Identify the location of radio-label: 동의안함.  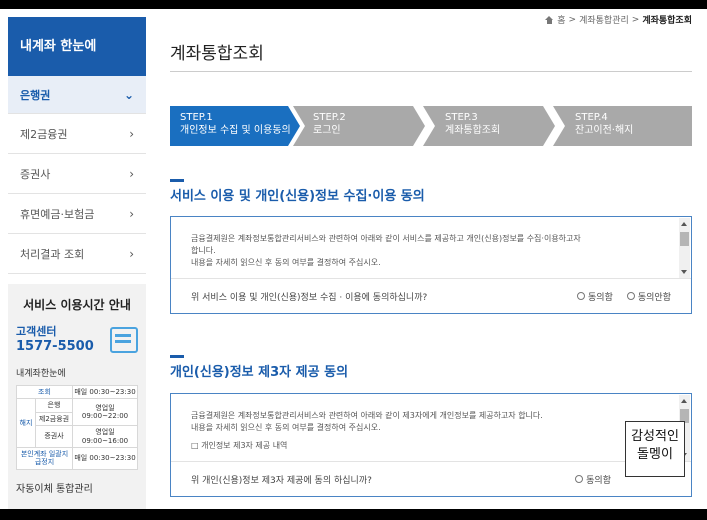
(654, 297).